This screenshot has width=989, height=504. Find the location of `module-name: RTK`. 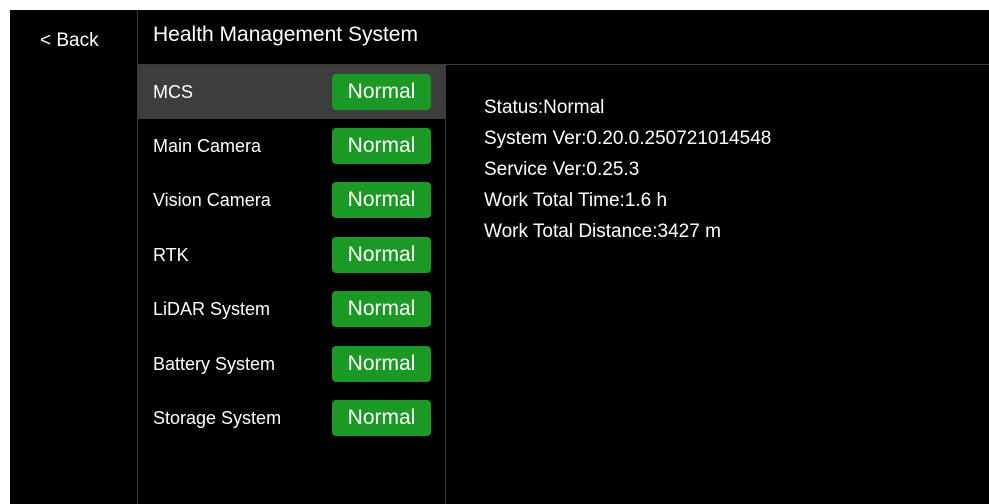

module-name: RTK is located at coordinates (171, 255).